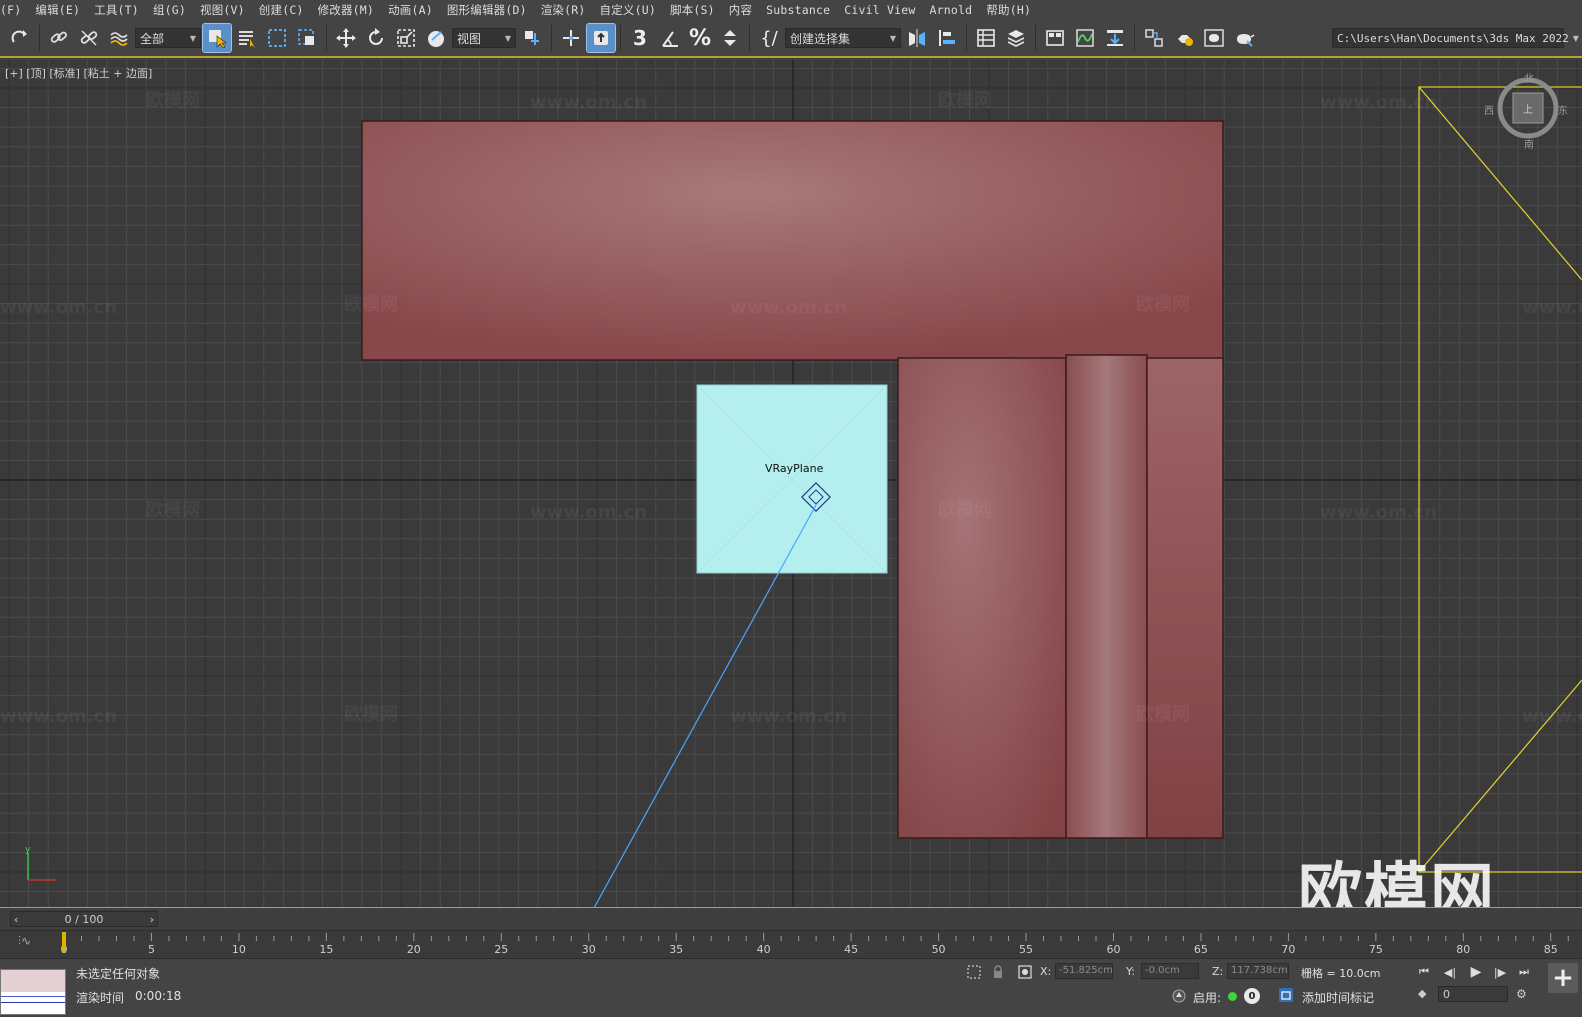 Image resolution: width=1582 pixels, height=1017 pixels. What do you see at coordinates (1106, 596) in the screenshot?
I see `sofa-chaise-cushion` at bounding box center [1106, 596].